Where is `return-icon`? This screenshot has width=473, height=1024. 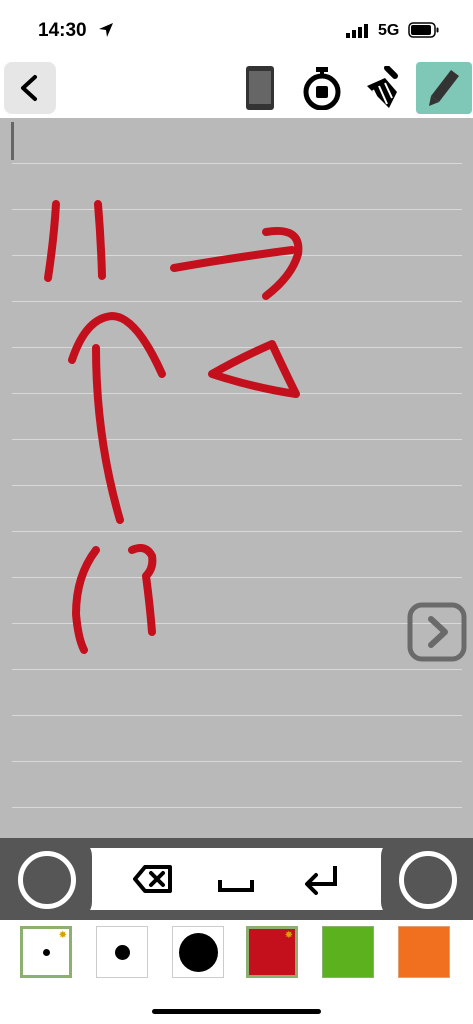 return-icon is located at coordinates (321, 880).